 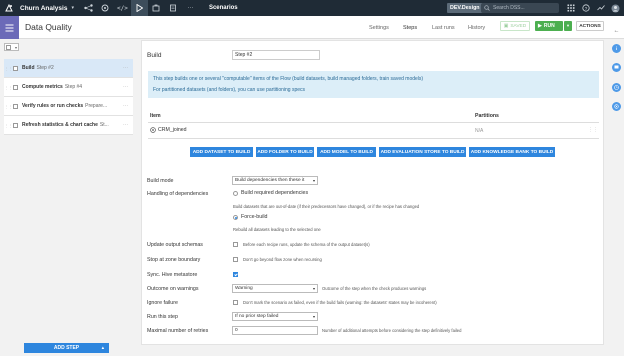 What do you see at coordinates (422, 152) in the screenshot?
I see `add-evaluation-store-button: ADD EVALUATION STORE TO BUILD` at bounding box center [422, 152].